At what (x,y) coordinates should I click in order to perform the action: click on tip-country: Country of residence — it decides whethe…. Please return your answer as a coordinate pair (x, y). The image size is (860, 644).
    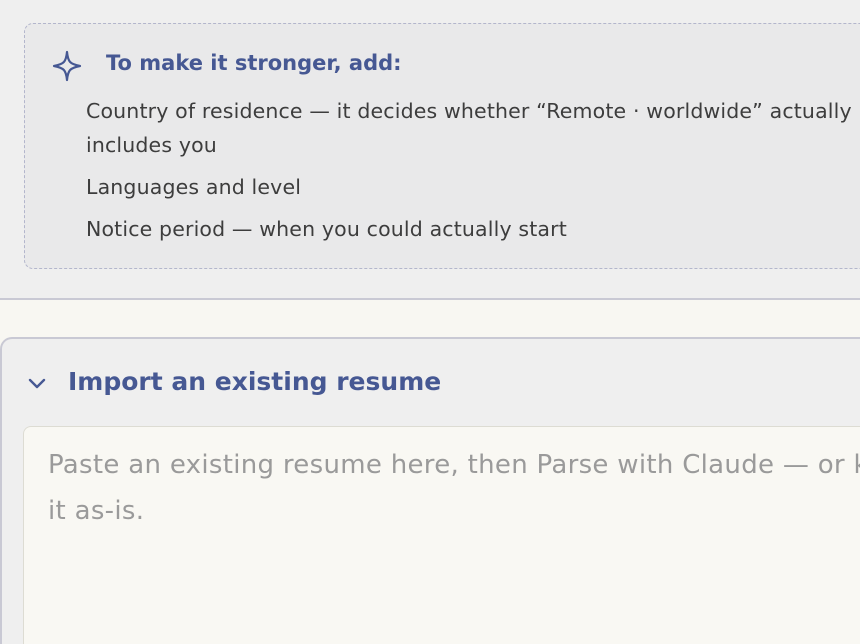
    Looking at the image, I should click on (469, 111).